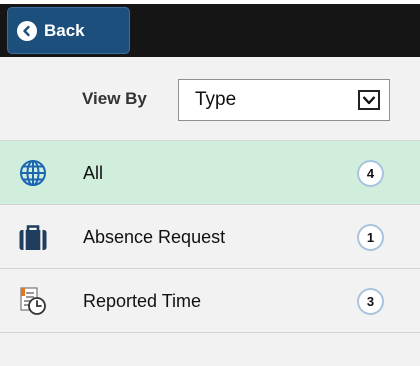 This screenshot has height=366, width=420. I want to click on globe-icon, so click(33, 173).